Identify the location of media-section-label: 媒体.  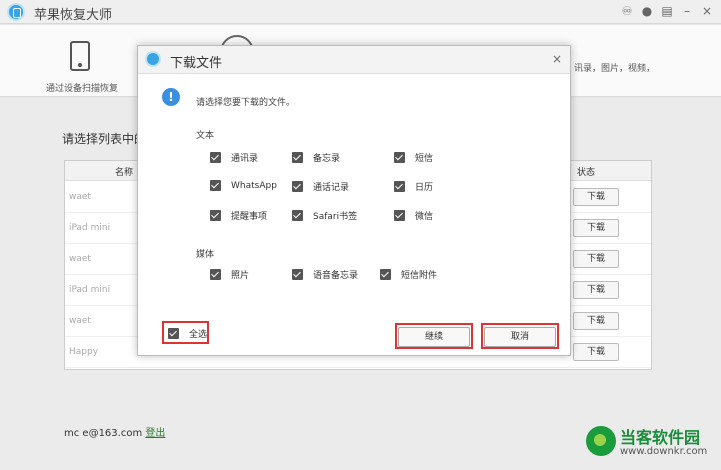
(205, 255).